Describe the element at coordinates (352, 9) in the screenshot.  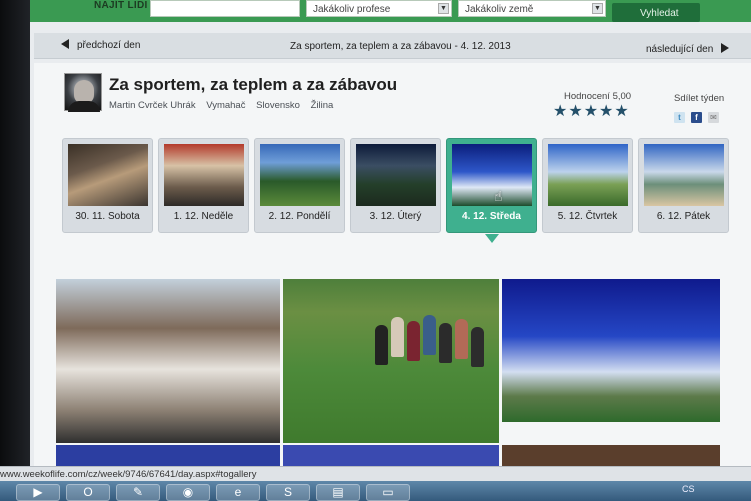
I see `profession-select-value: Jakákoliv profese` at that location.